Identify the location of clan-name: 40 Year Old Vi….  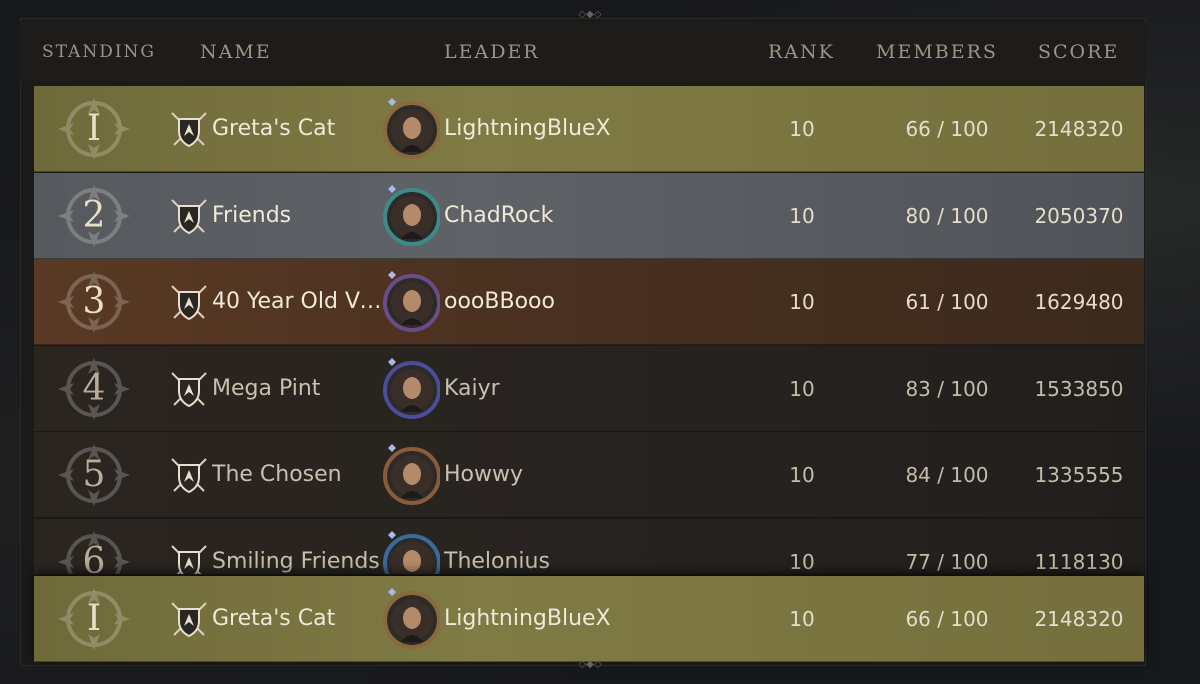
(298, 302).